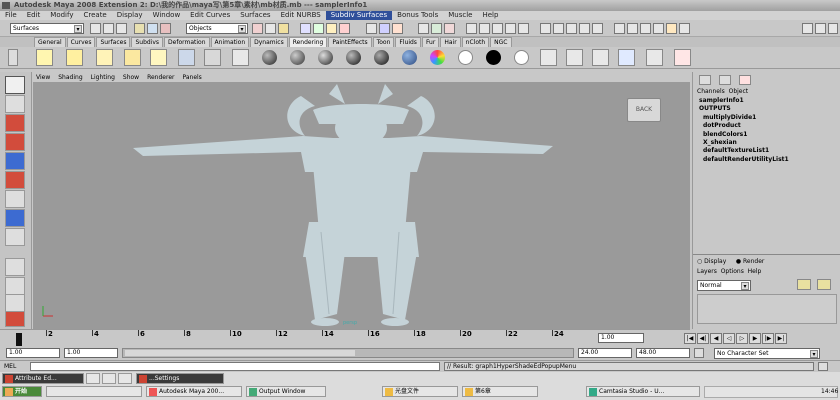 This screenshot has height=400, width=840. I want to click on area-light-icon, so click(158, 57).